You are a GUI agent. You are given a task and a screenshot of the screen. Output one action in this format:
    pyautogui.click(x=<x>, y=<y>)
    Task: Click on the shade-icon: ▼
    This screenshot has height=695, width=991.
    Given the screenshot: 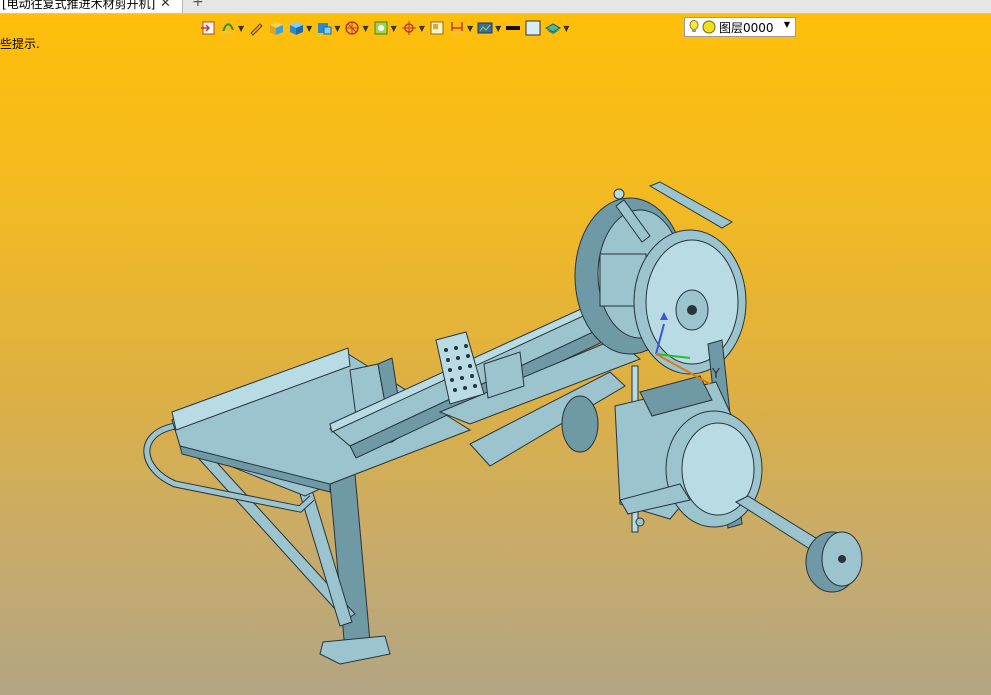 What is the action you would take?
    pyautogui.click(x=385, y=28)
    